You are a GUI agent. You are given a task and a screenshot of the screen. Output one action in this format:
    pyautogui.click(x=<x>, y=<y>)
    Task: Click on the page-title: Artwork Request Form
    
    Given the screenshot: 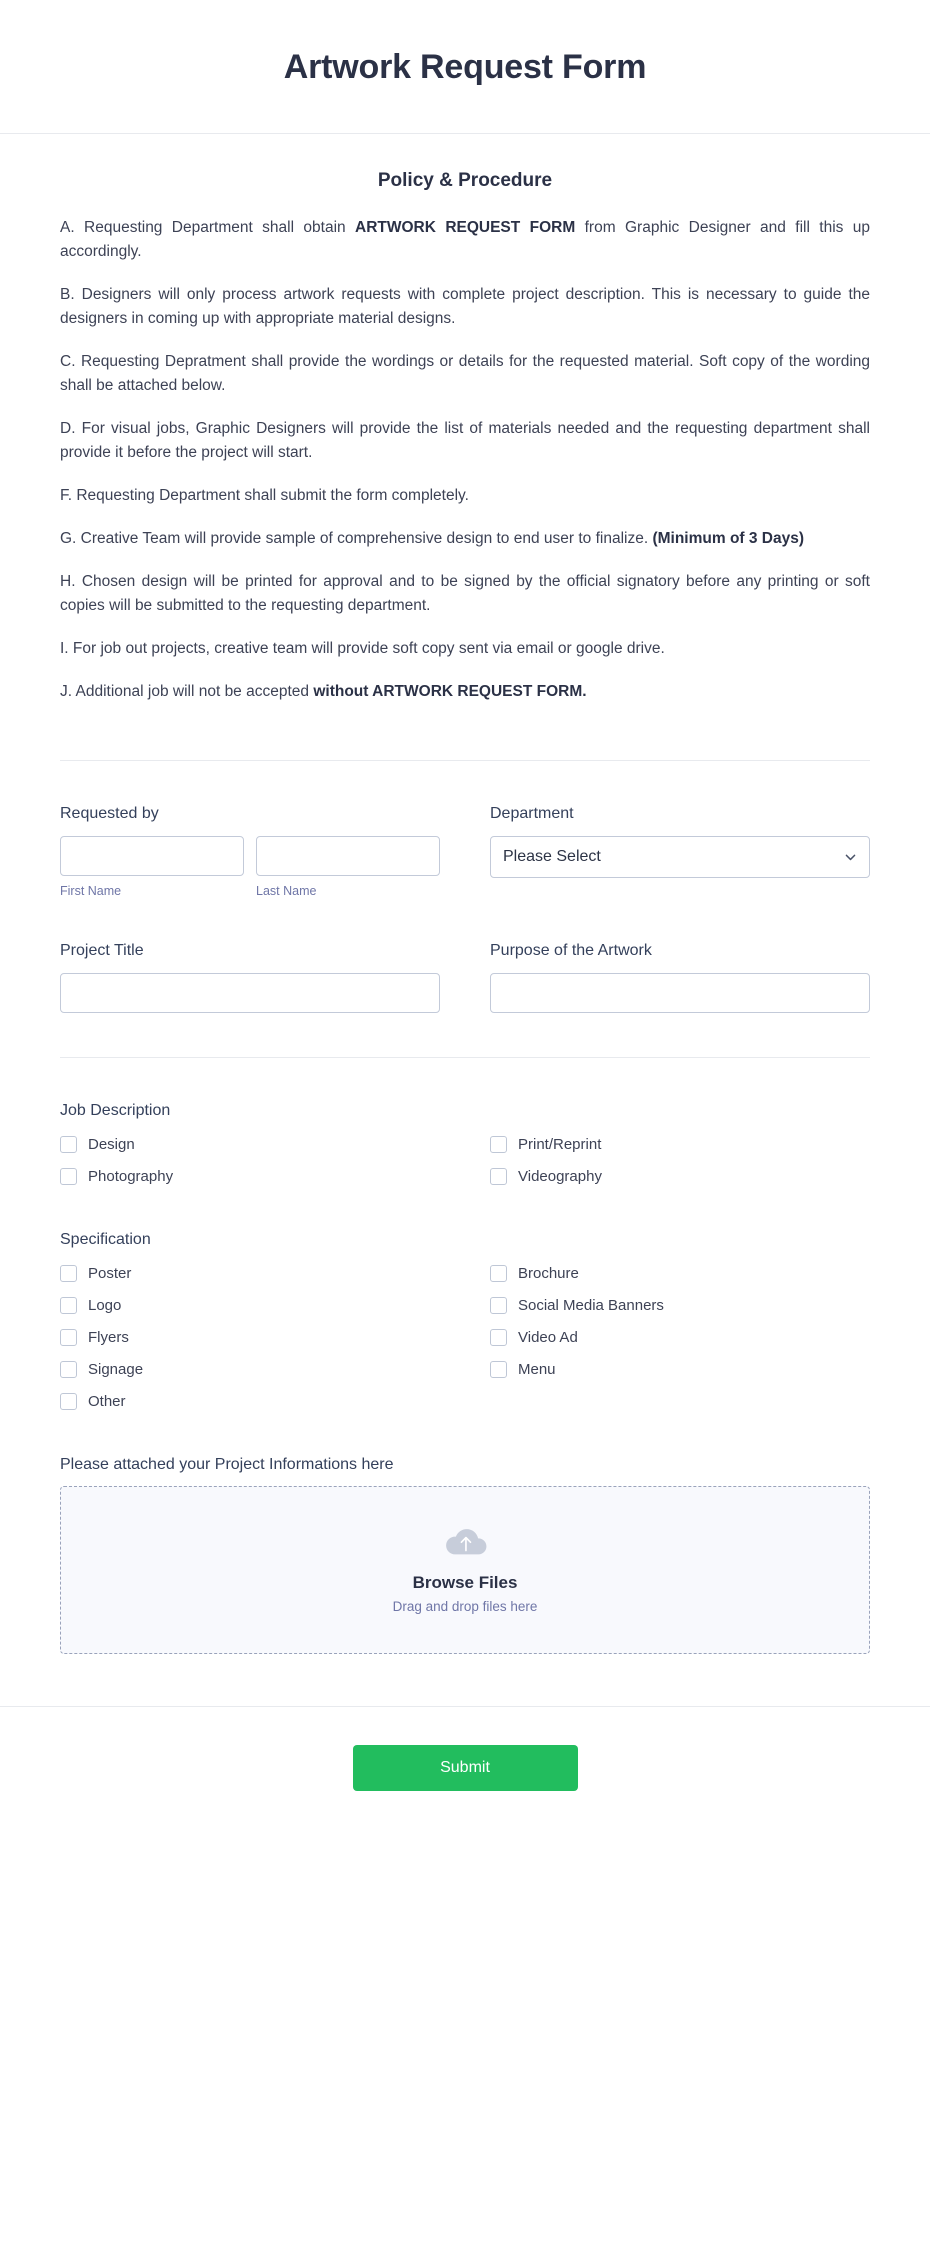 What is the action you would take?
    pyautogui.click(x=465, y=67)
    